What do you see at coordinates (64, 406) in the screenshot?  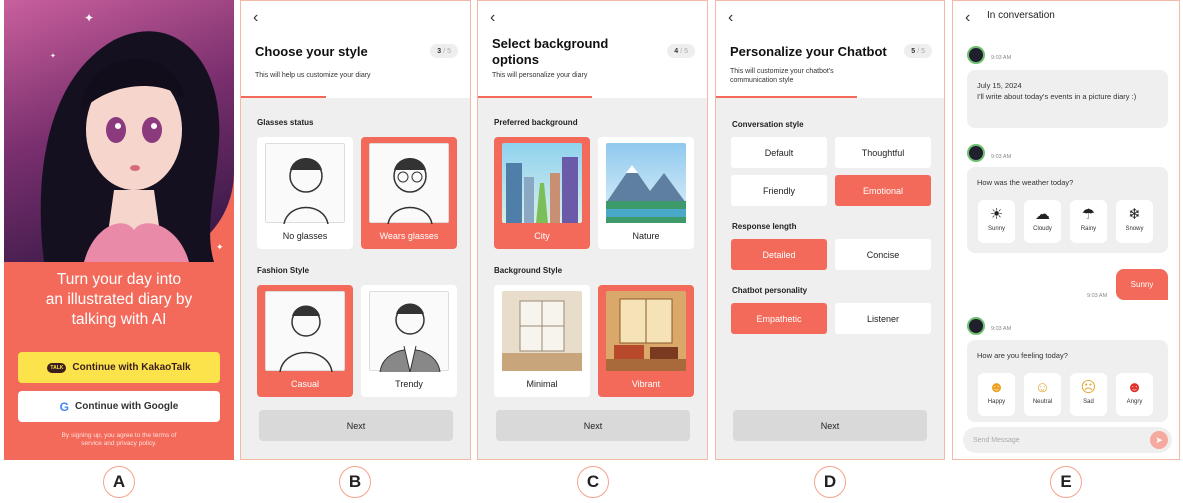 I see `google-icon: G` at bounding box center [64, 406].